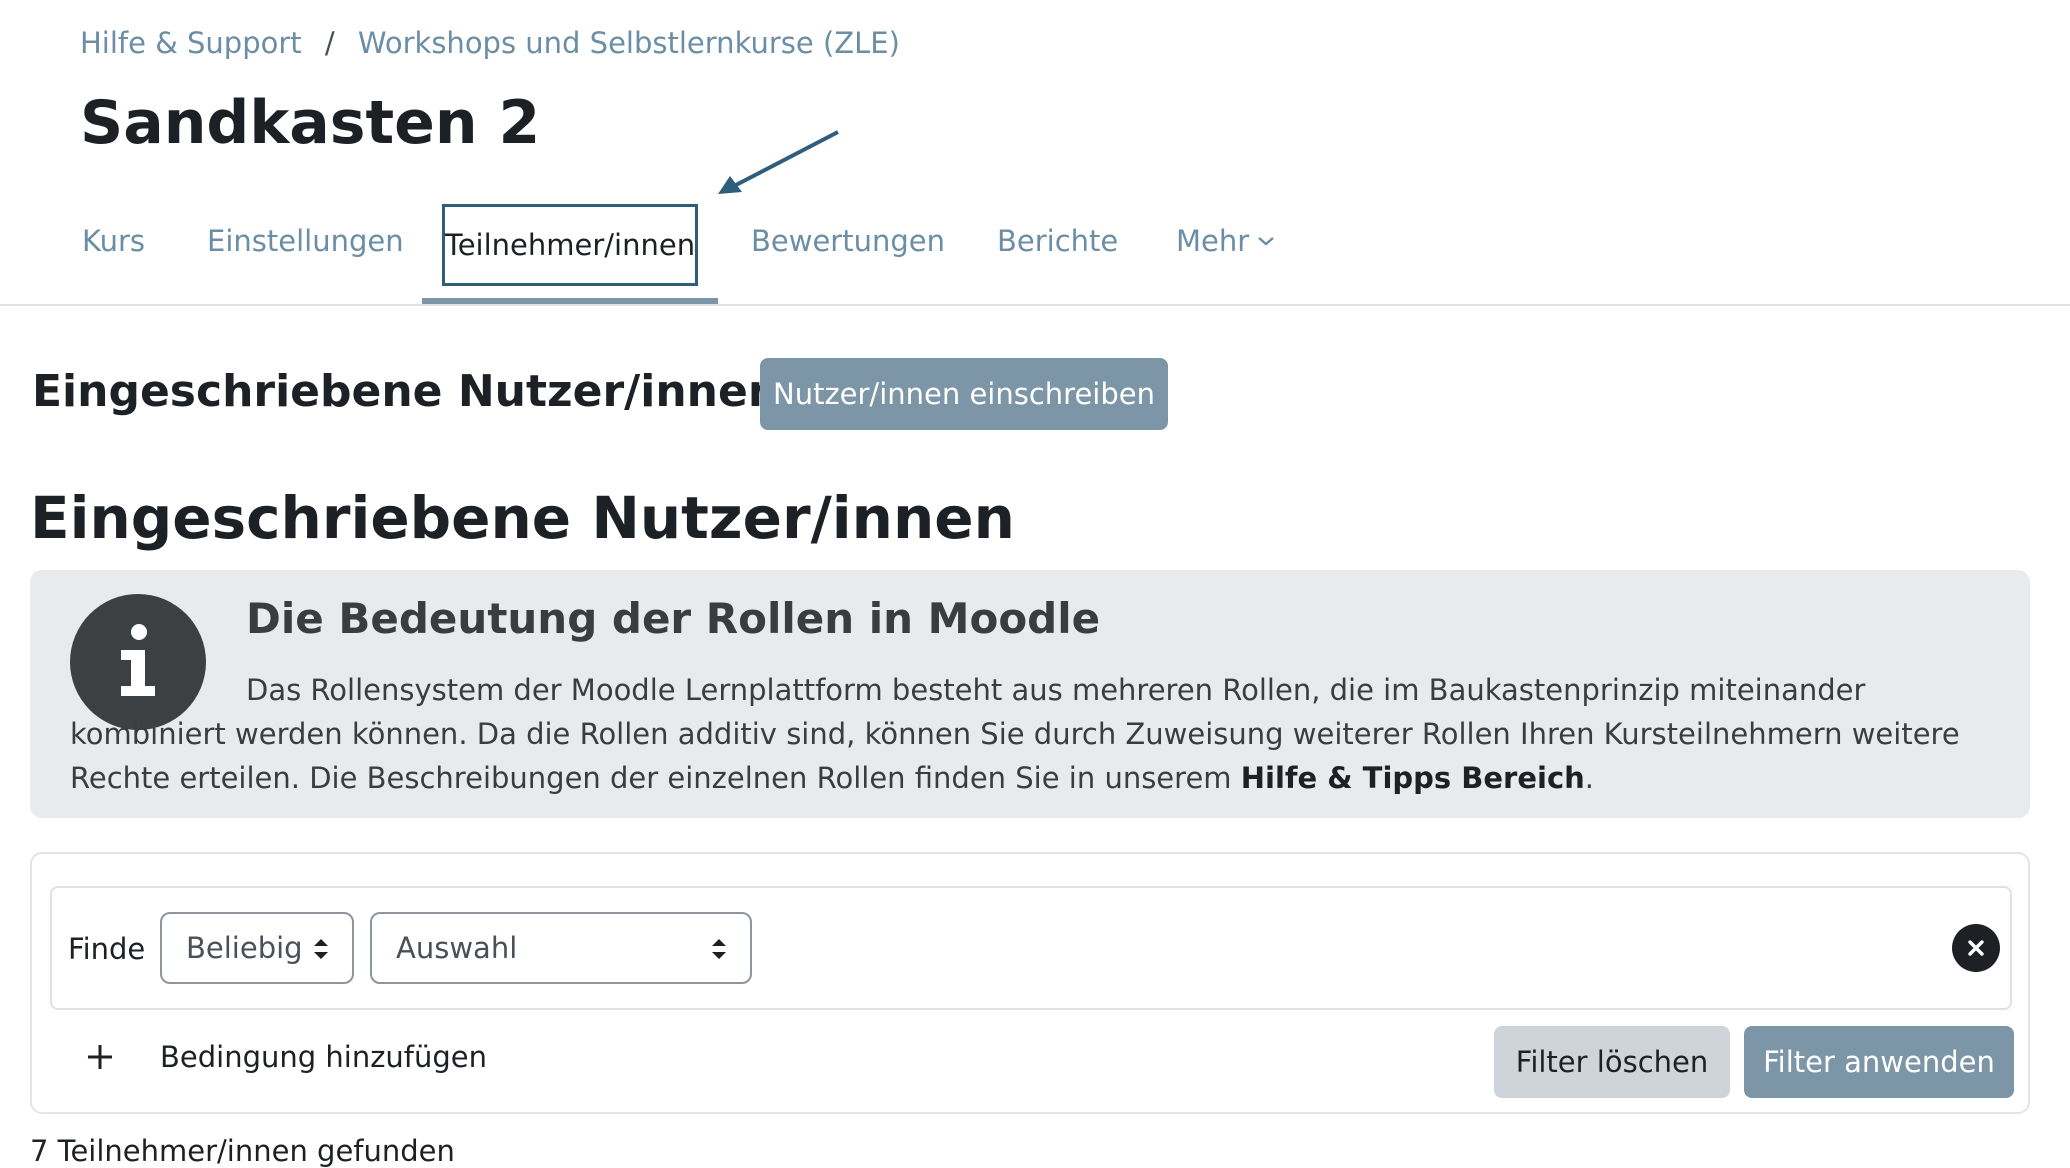  What do you see at coordinates (305, 241) in the screenshot?
I see `tab-einstellungen: Einstellungen` at bounding box center [305, 241].